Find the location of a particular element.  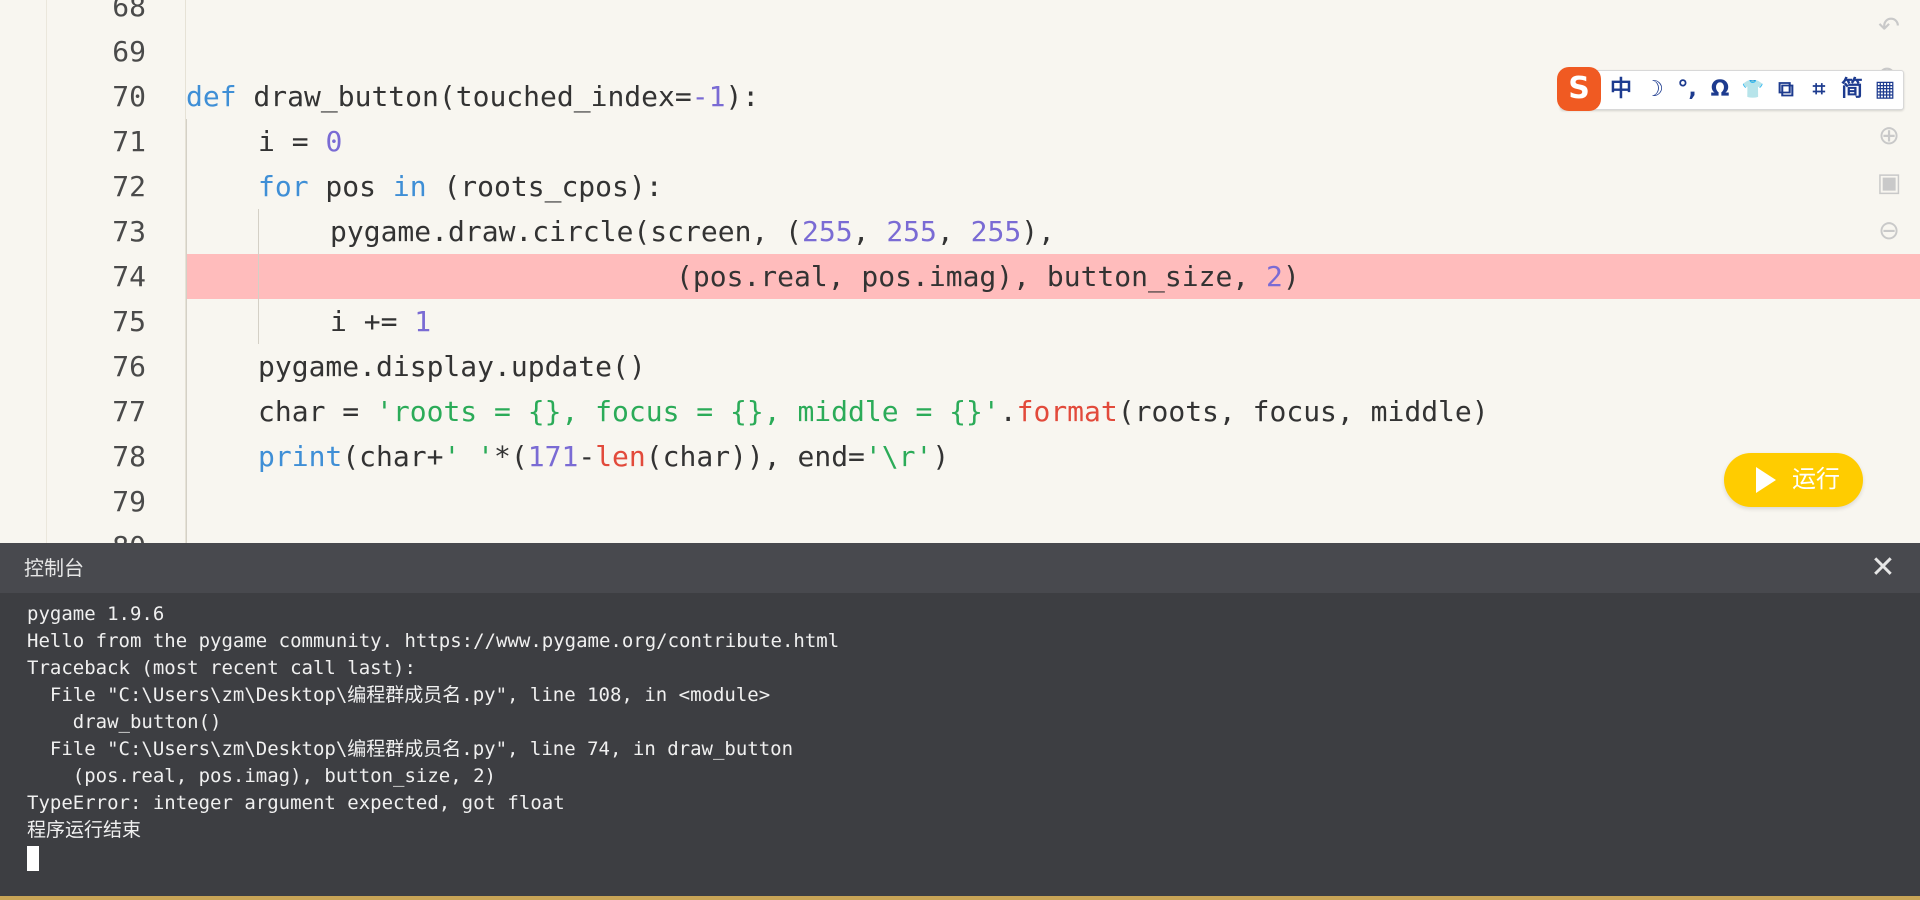

line-number: 73 is located at coordinates (129, 231).